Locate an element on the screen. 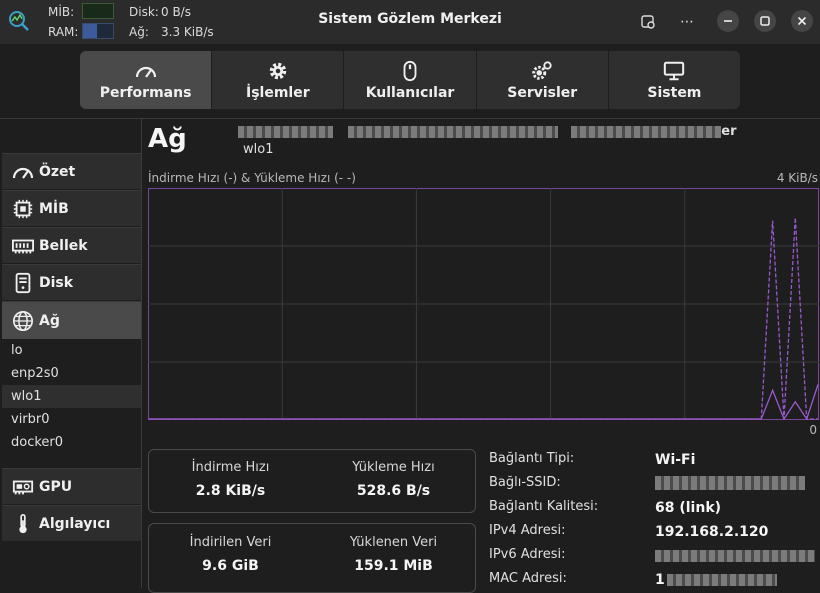  download-speed-value: 2.8 KiB/s is located at coordinates (230, 491).